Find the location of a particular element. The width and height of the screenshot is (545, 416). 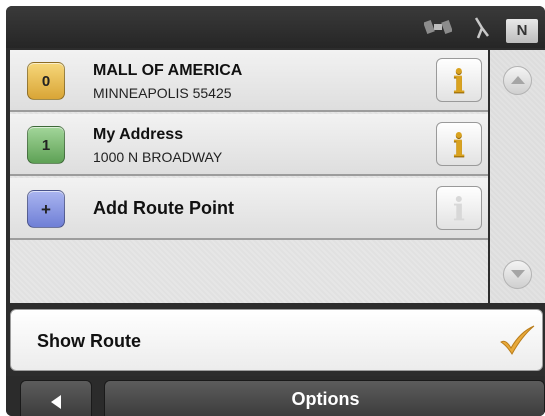

chevron-up-icon is located at coordinates (517, 80).